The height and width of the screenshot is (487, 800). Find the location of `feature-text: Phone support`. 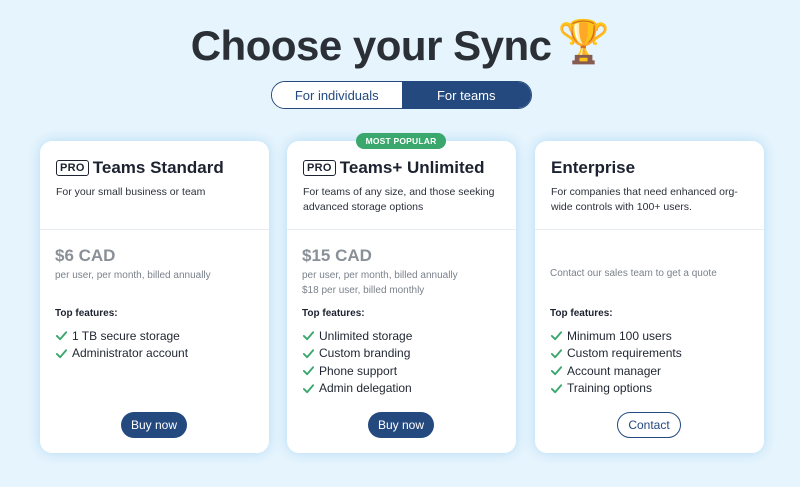

feature-text: Phone support is located at coordinates (358, 370).